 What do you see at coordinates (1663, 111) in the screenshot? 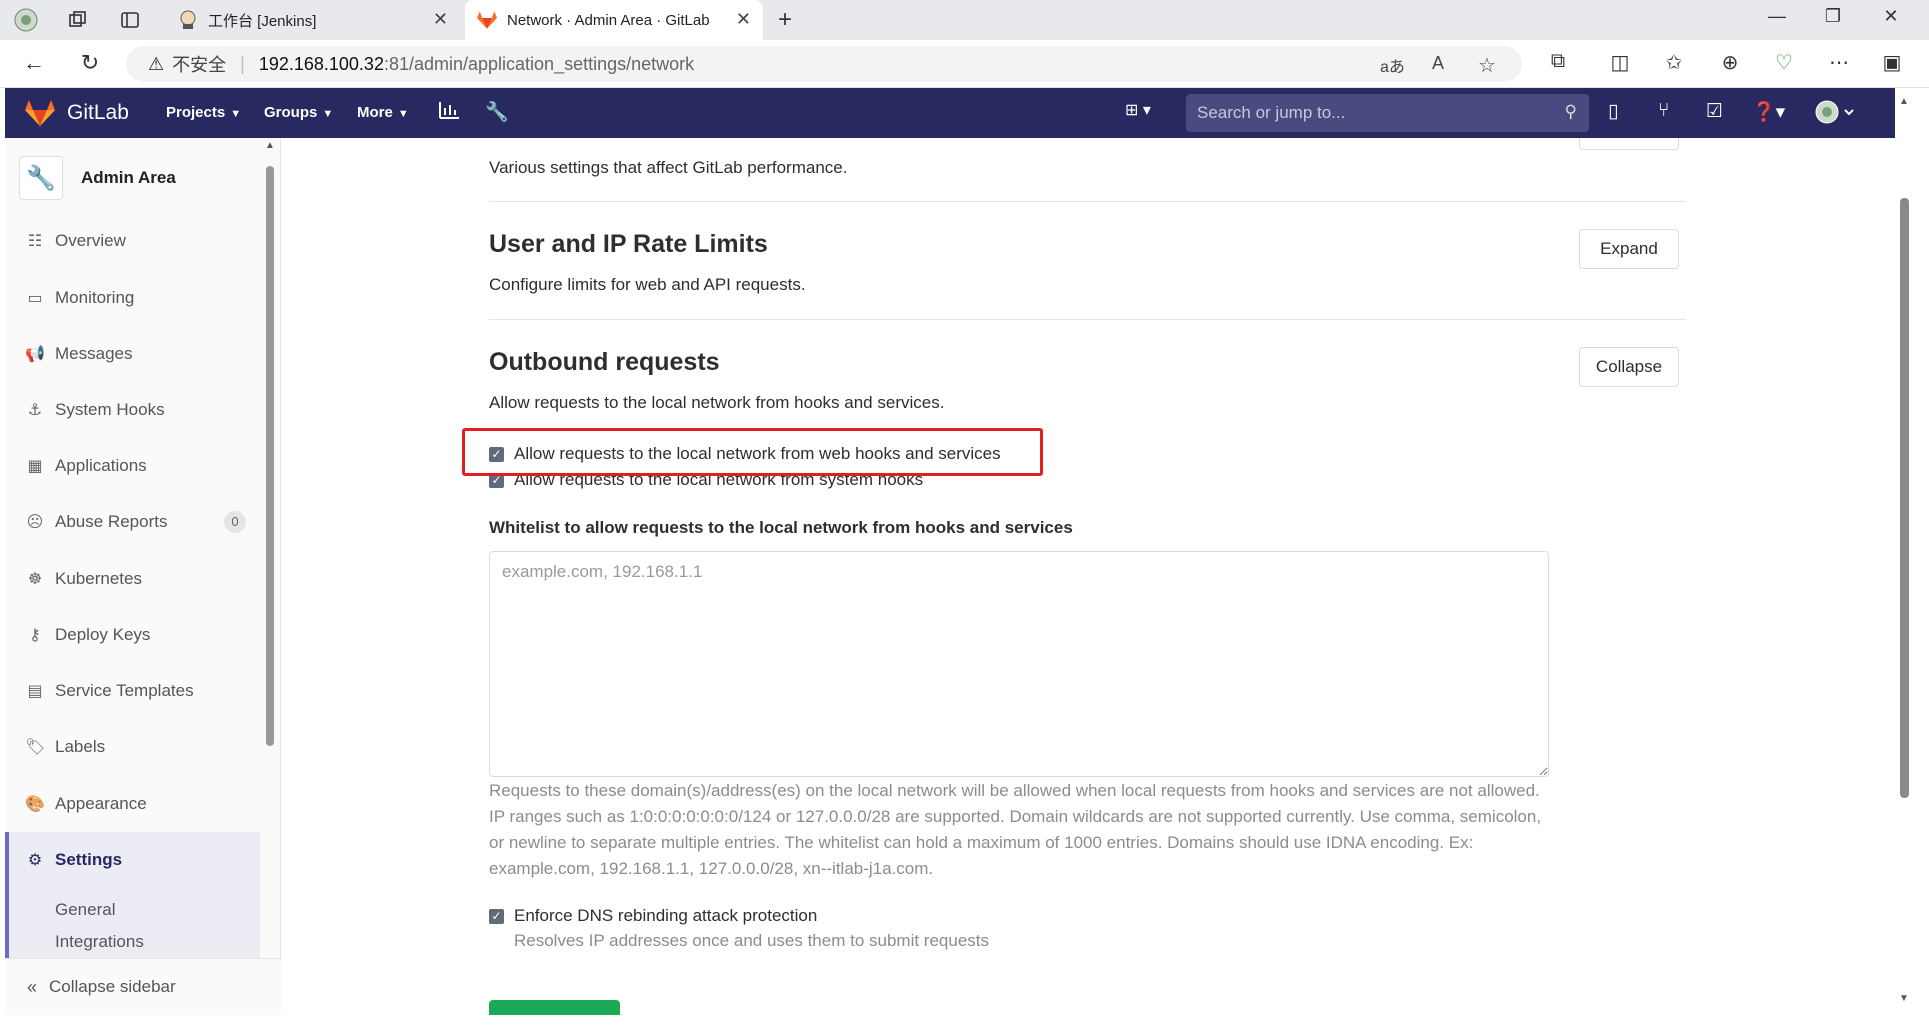
I see `merge-requests-icon: ⑂` at bounding box center [1663, 111].